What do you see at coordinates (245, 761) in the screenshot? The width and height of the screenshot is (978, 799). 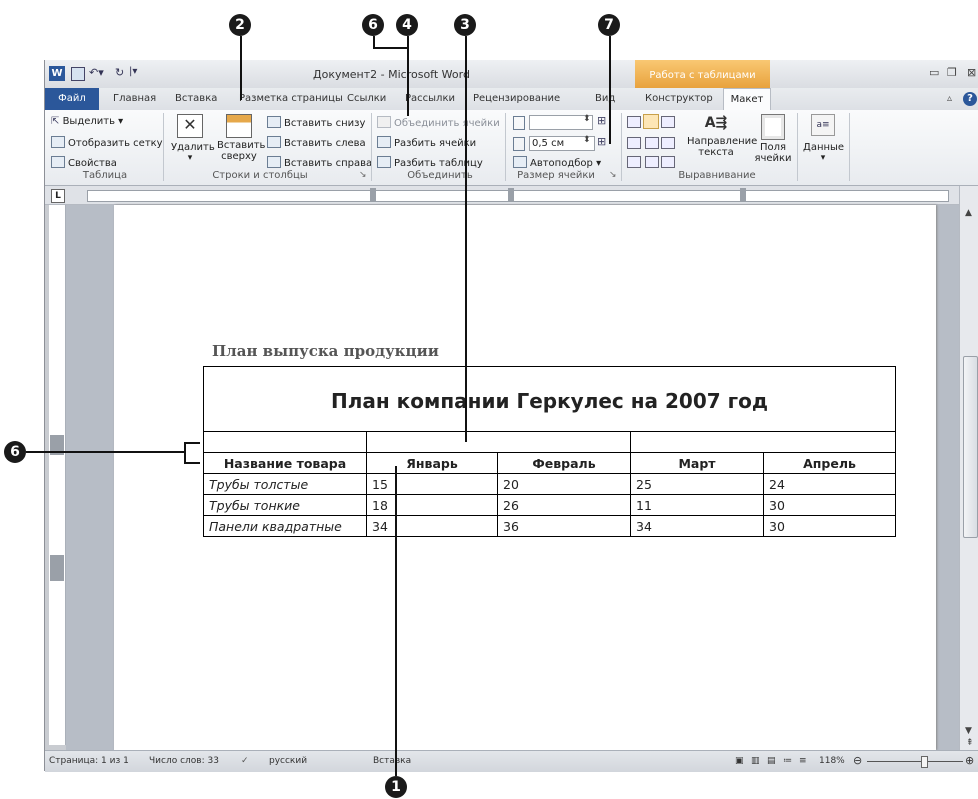 I see `proofing-icon: ✓` at bounding box center [245, 761].